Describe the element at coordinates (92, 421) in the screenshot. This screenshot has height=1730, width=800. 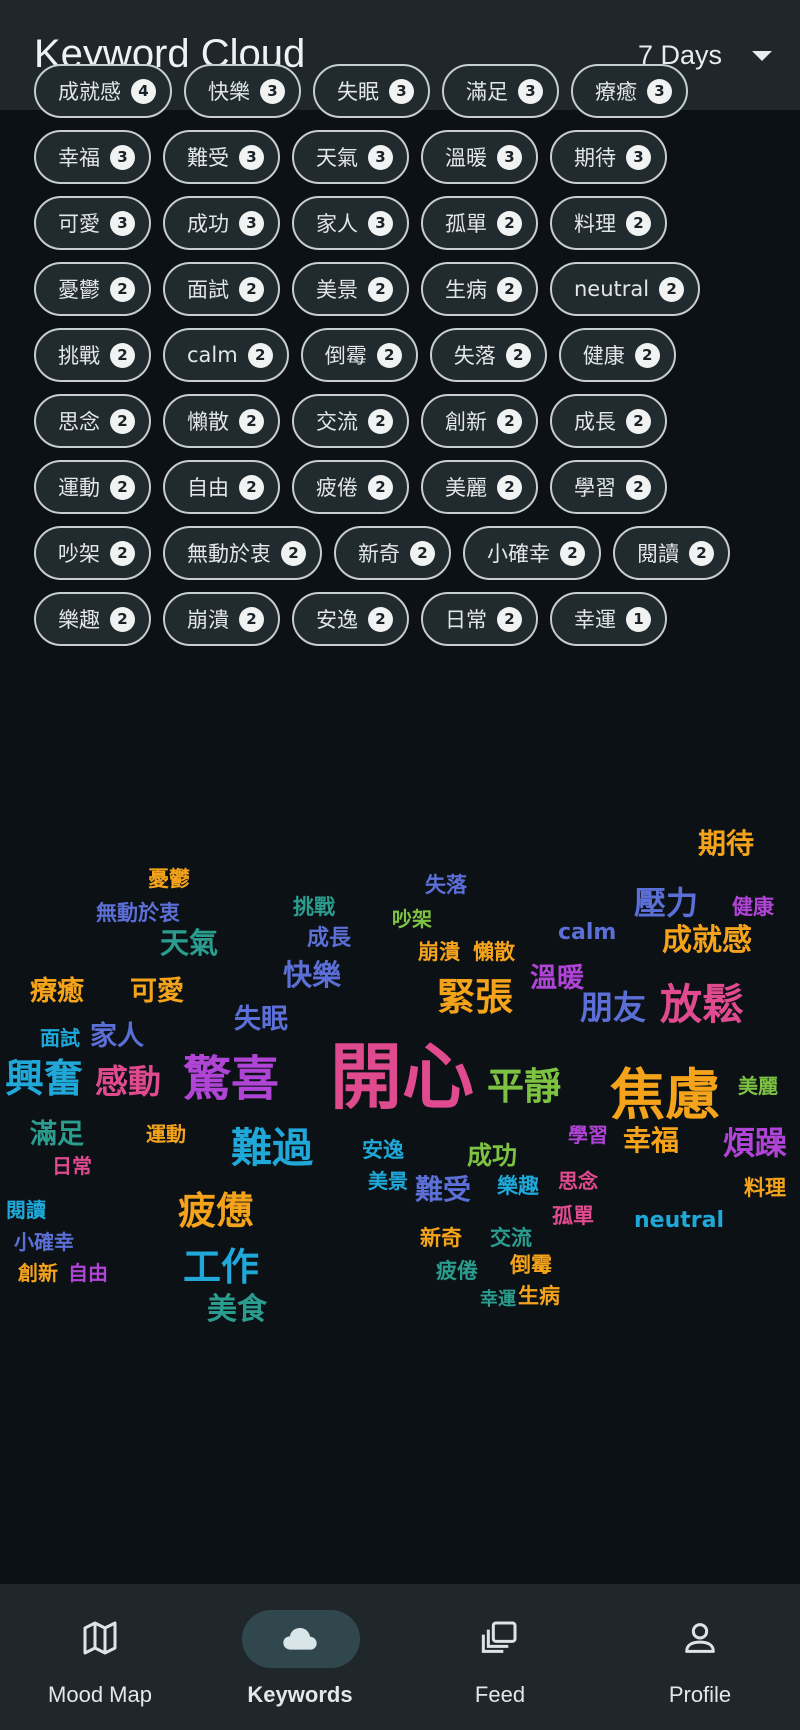
I see `keyword-chip: 思念 2` at that location.